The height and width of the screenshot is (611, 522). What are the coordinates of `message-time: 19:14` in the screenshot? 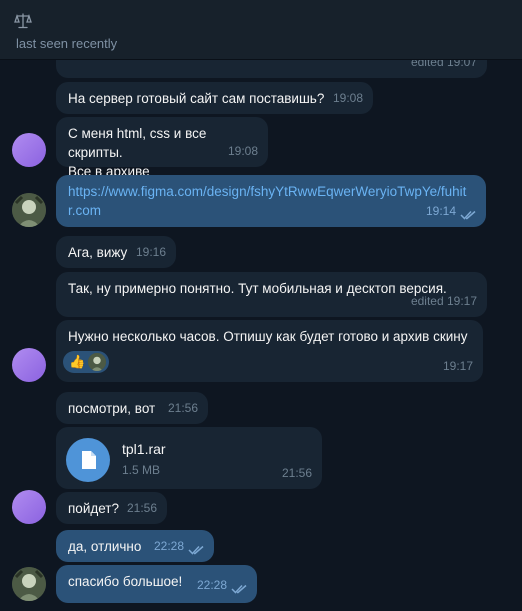 It's located at (440, 211).